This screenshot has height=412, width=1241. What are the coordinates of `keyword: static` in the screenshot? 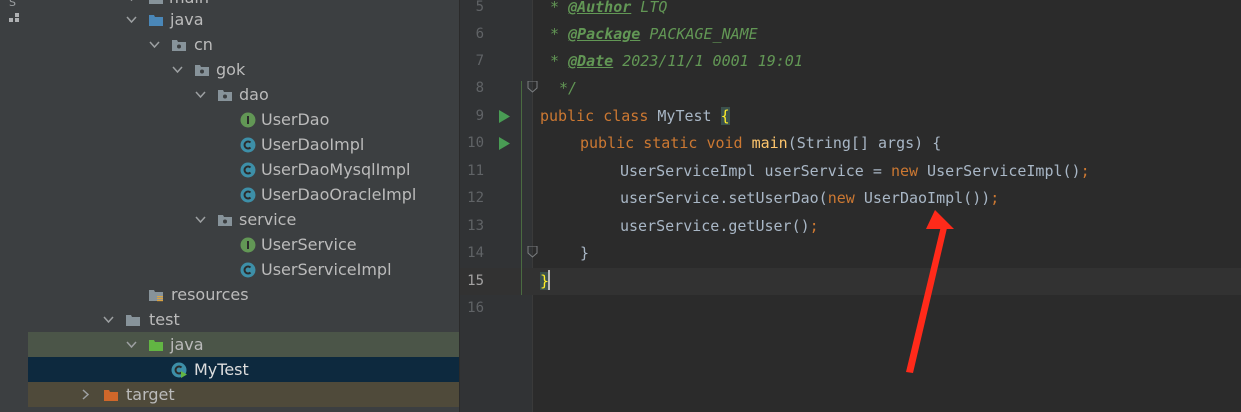 It's located at (670, 143).